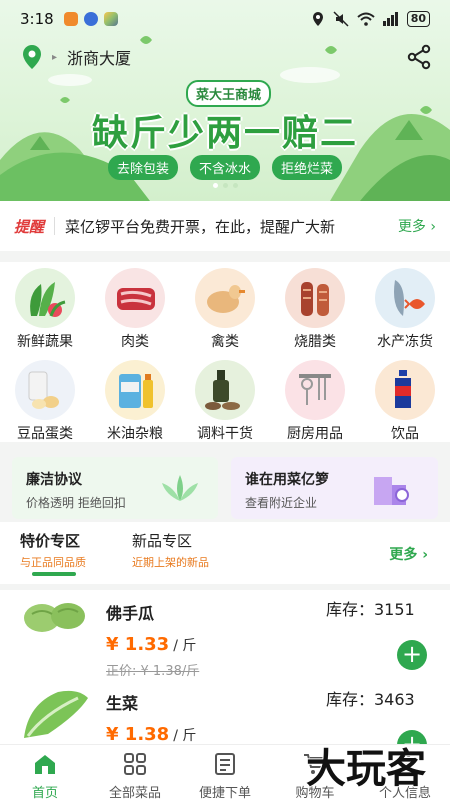 The width and height of the screenshot is (450, 800). What do you see at coordinates (37, 19) in the screenshot?
I see `status-time: 3:18` at bounding box center [37, 19].